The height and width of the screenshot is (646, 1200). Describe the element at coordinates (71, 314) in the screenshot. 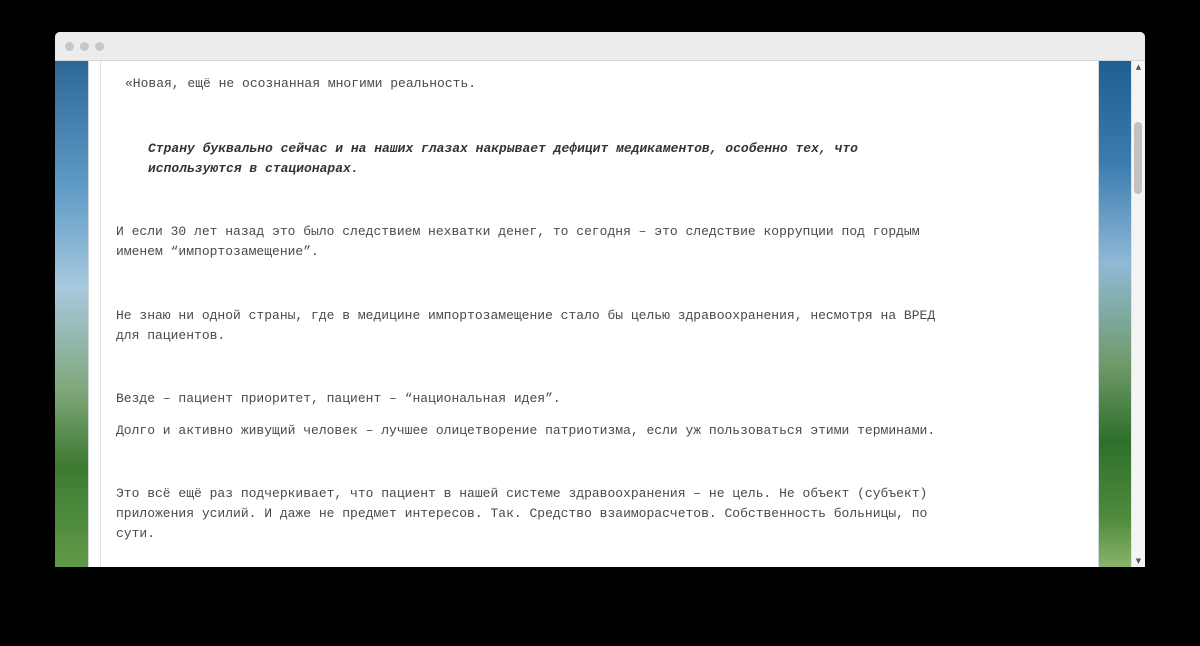

I see `background-image-left` at that location.